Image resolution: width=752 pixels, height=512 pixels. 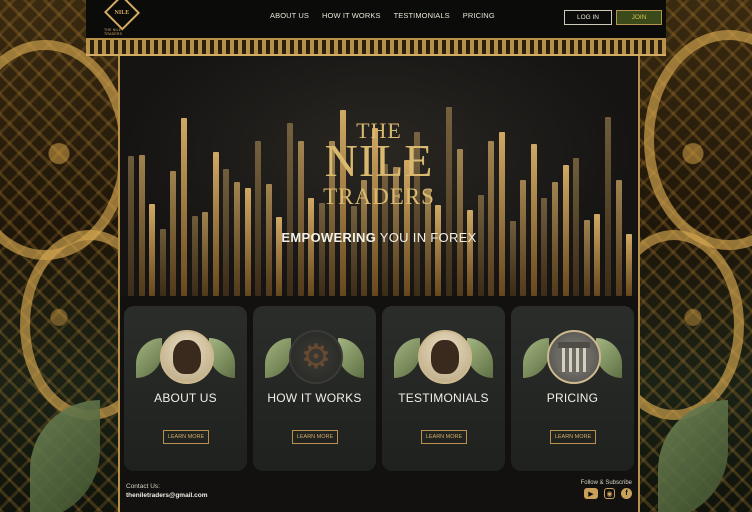 I want to click on logo-diamond-icon: NILE, so click(x=122, y=15).